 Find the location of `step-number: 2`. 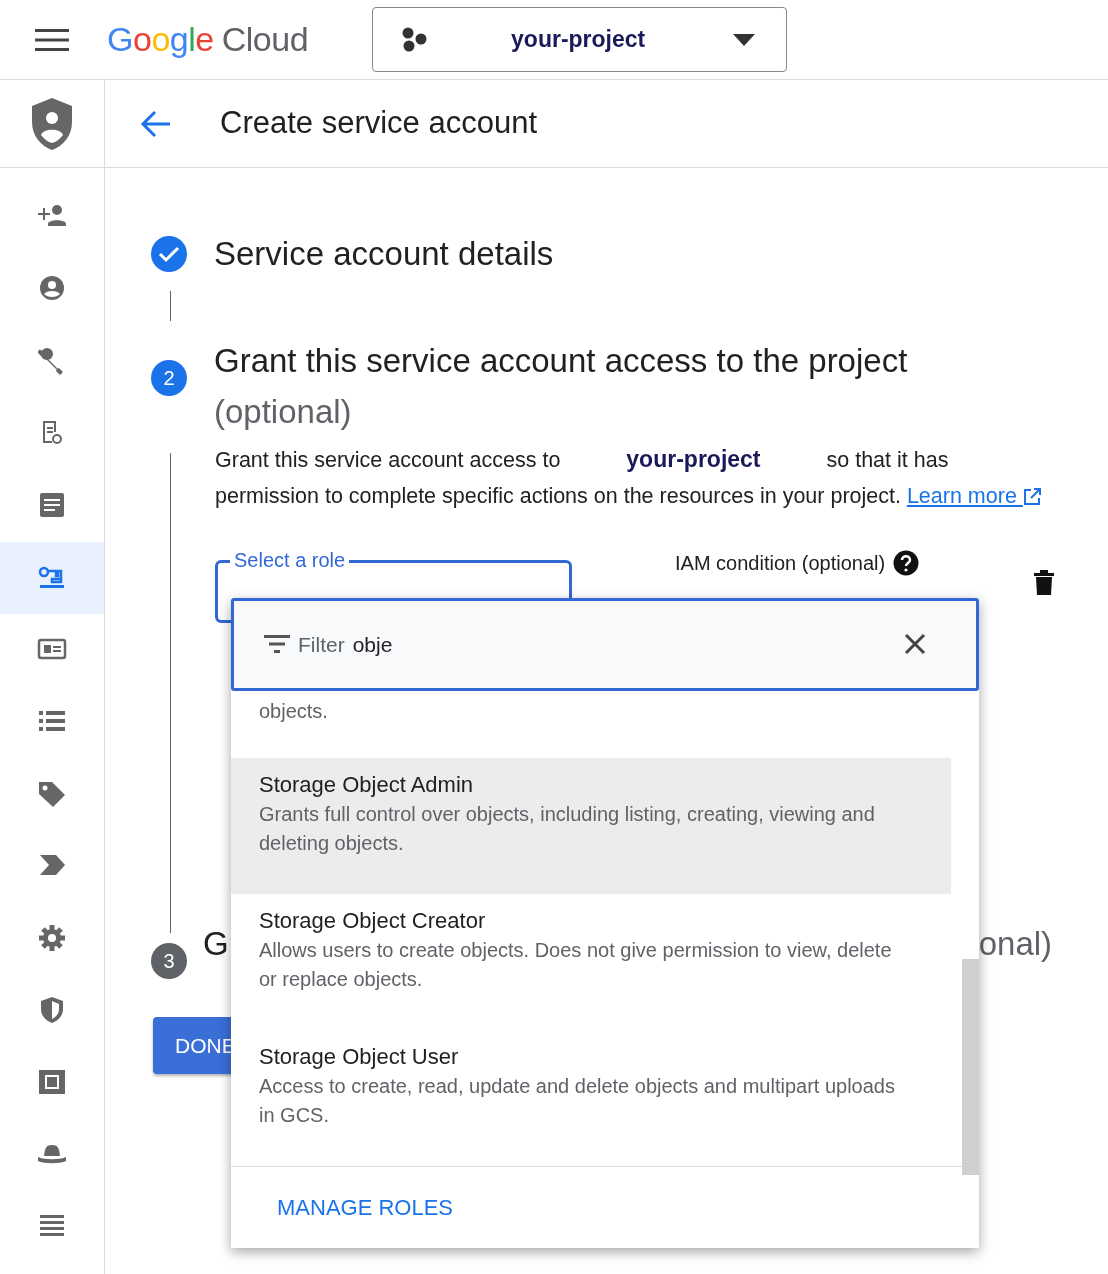

step-number: 2 is located at coordinates (169, 378).